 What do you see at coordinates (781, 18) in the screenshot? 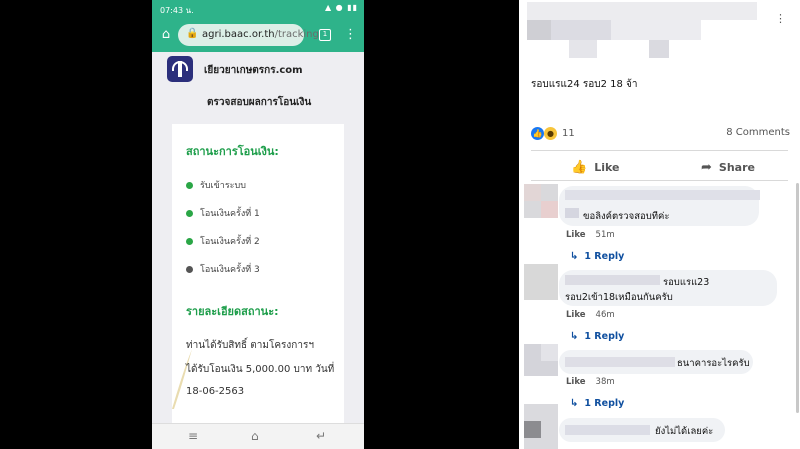
I see `more-options-icon: ⋮` at bounding box center [781, 18].